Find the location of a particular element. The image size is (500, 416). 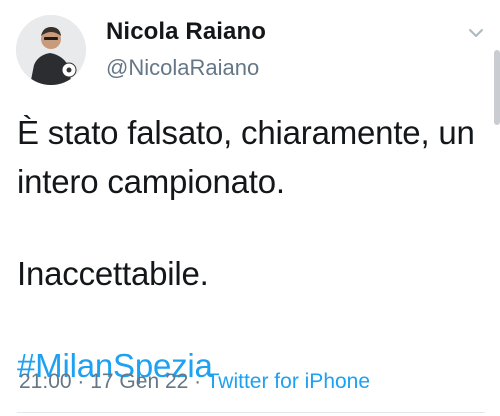

avatar is located at coordinates (51, 50).